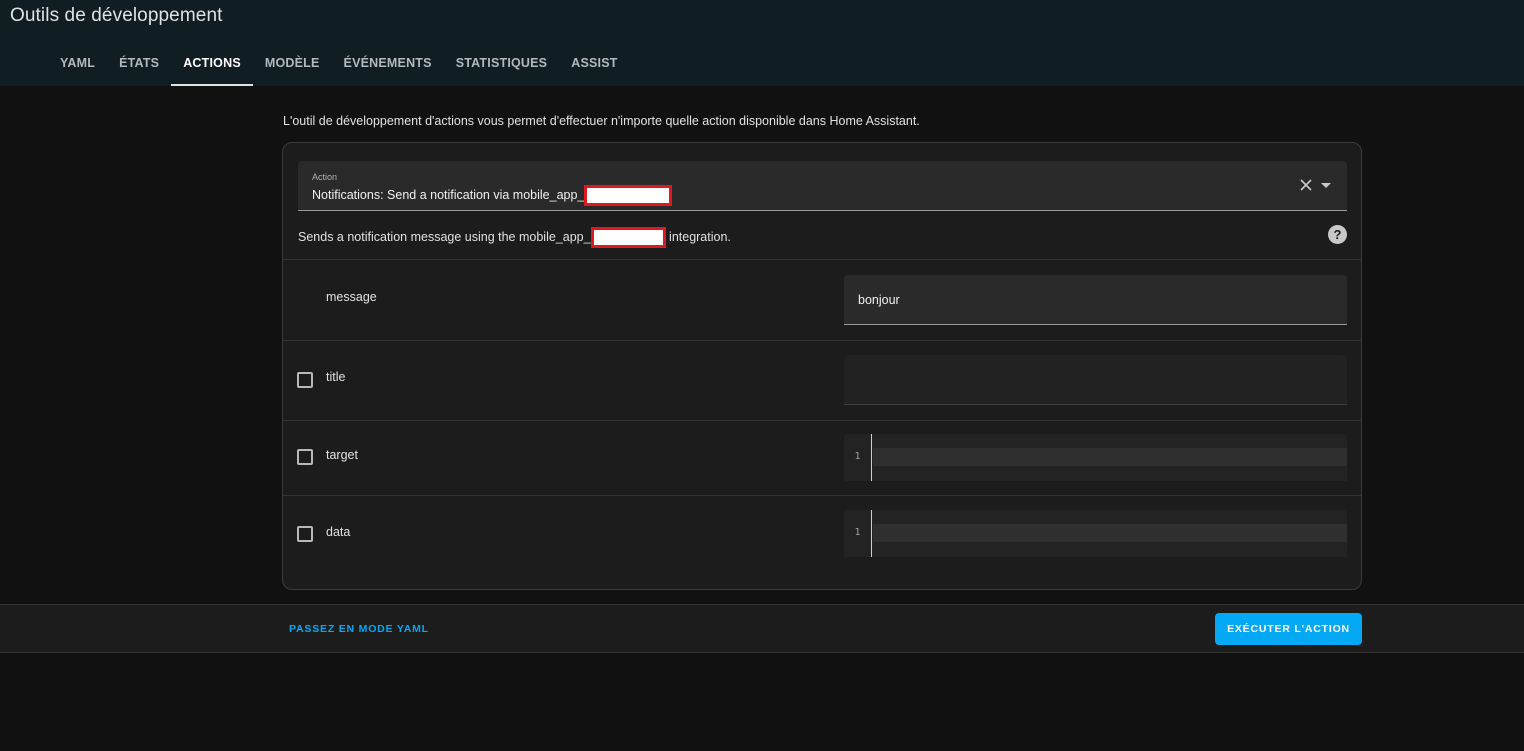  What do you see at coordinates (1306, 185) in the screenshot?
I see `close-icon` at bounding box center [1306, 185].